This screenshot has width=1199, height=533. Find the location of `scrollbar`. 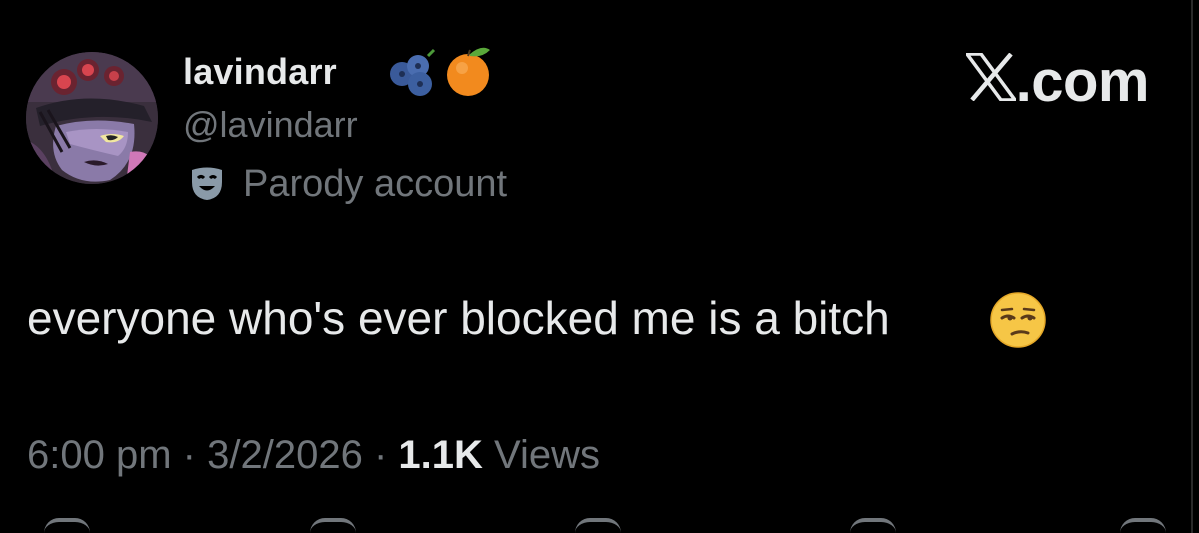

scrollbar is located at coordinates (1192, 266).